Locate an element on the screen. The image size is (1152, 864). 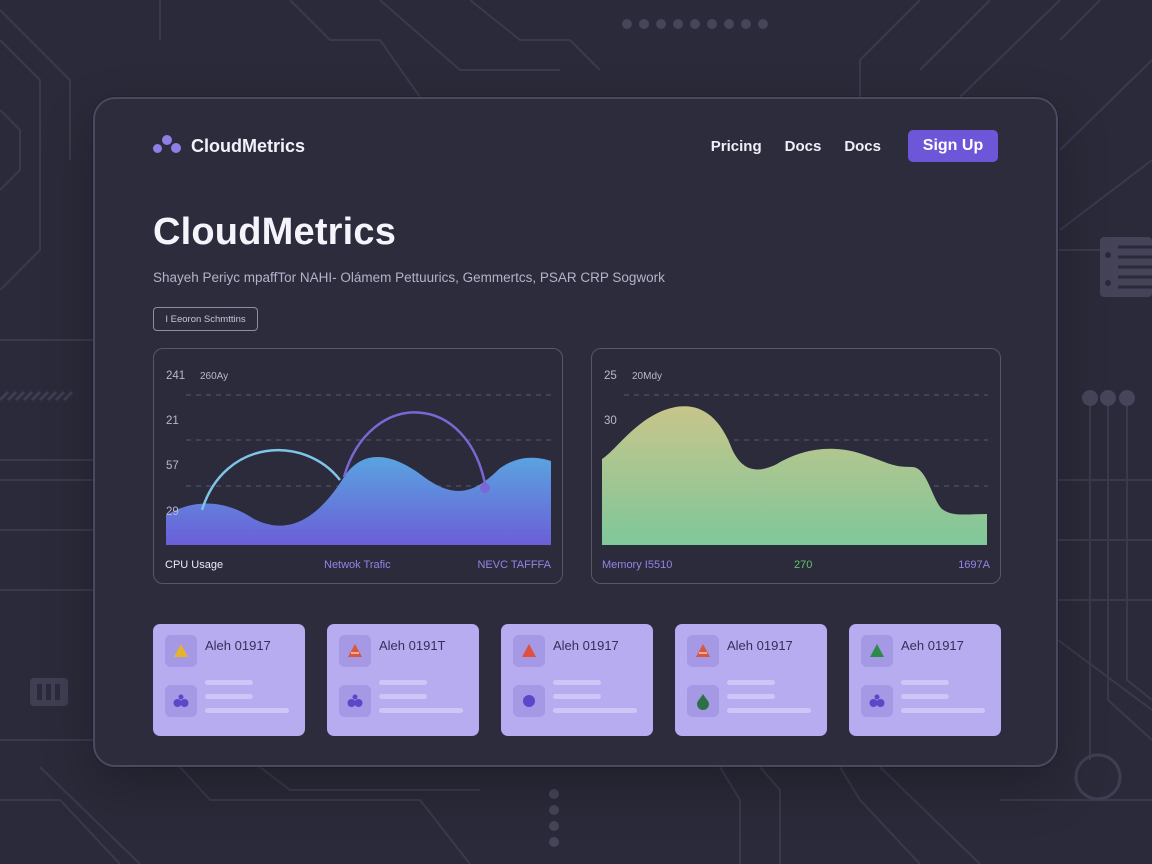
tick-label: 21 is located at coordinates (172, 421).